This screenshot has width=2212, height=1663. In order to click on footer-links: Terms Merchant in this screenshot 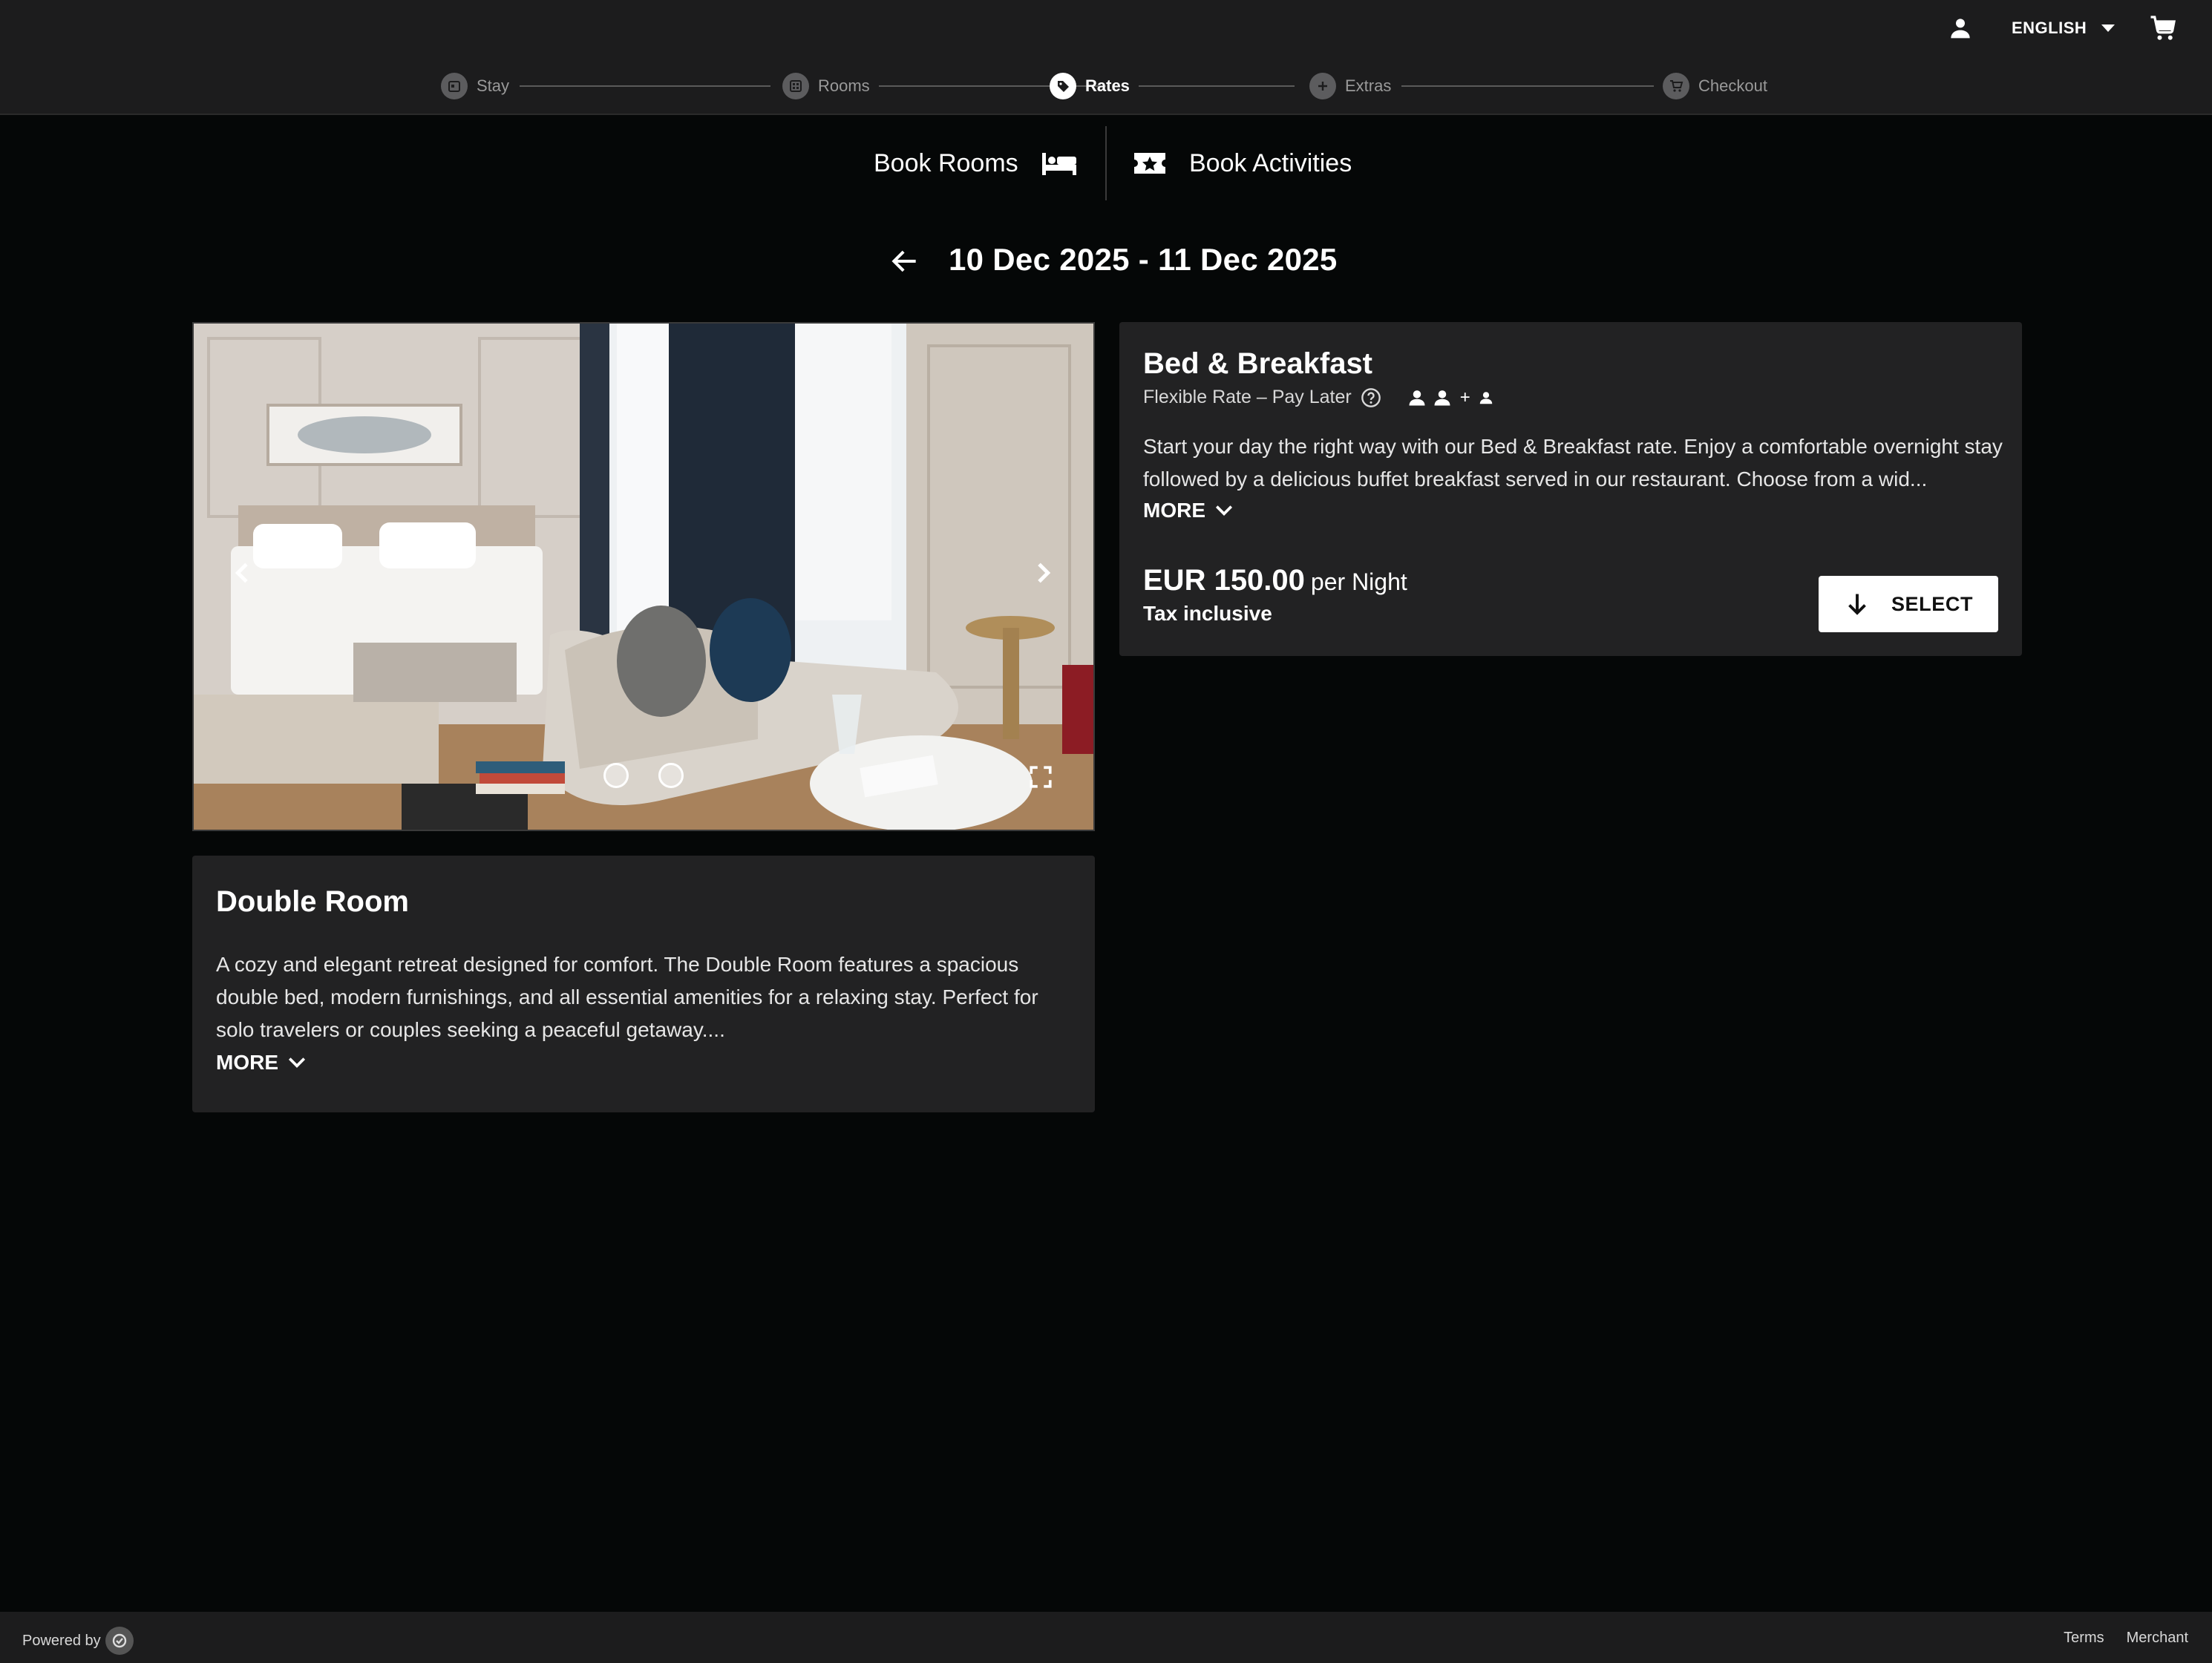, I will do `click(2126, 1638)`.